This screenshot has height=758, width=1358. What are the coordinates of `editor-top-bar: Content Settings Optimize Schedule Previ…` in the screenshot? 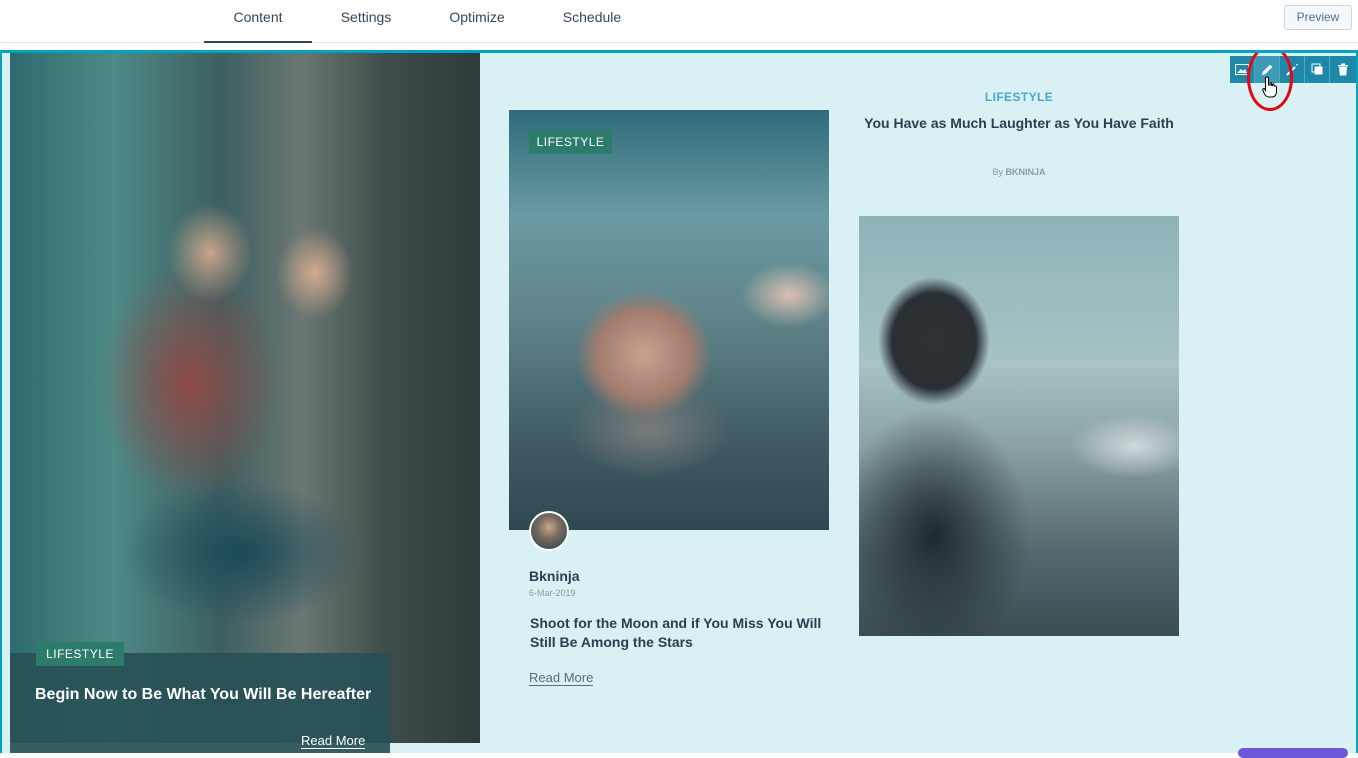 It's located at (679, 21).